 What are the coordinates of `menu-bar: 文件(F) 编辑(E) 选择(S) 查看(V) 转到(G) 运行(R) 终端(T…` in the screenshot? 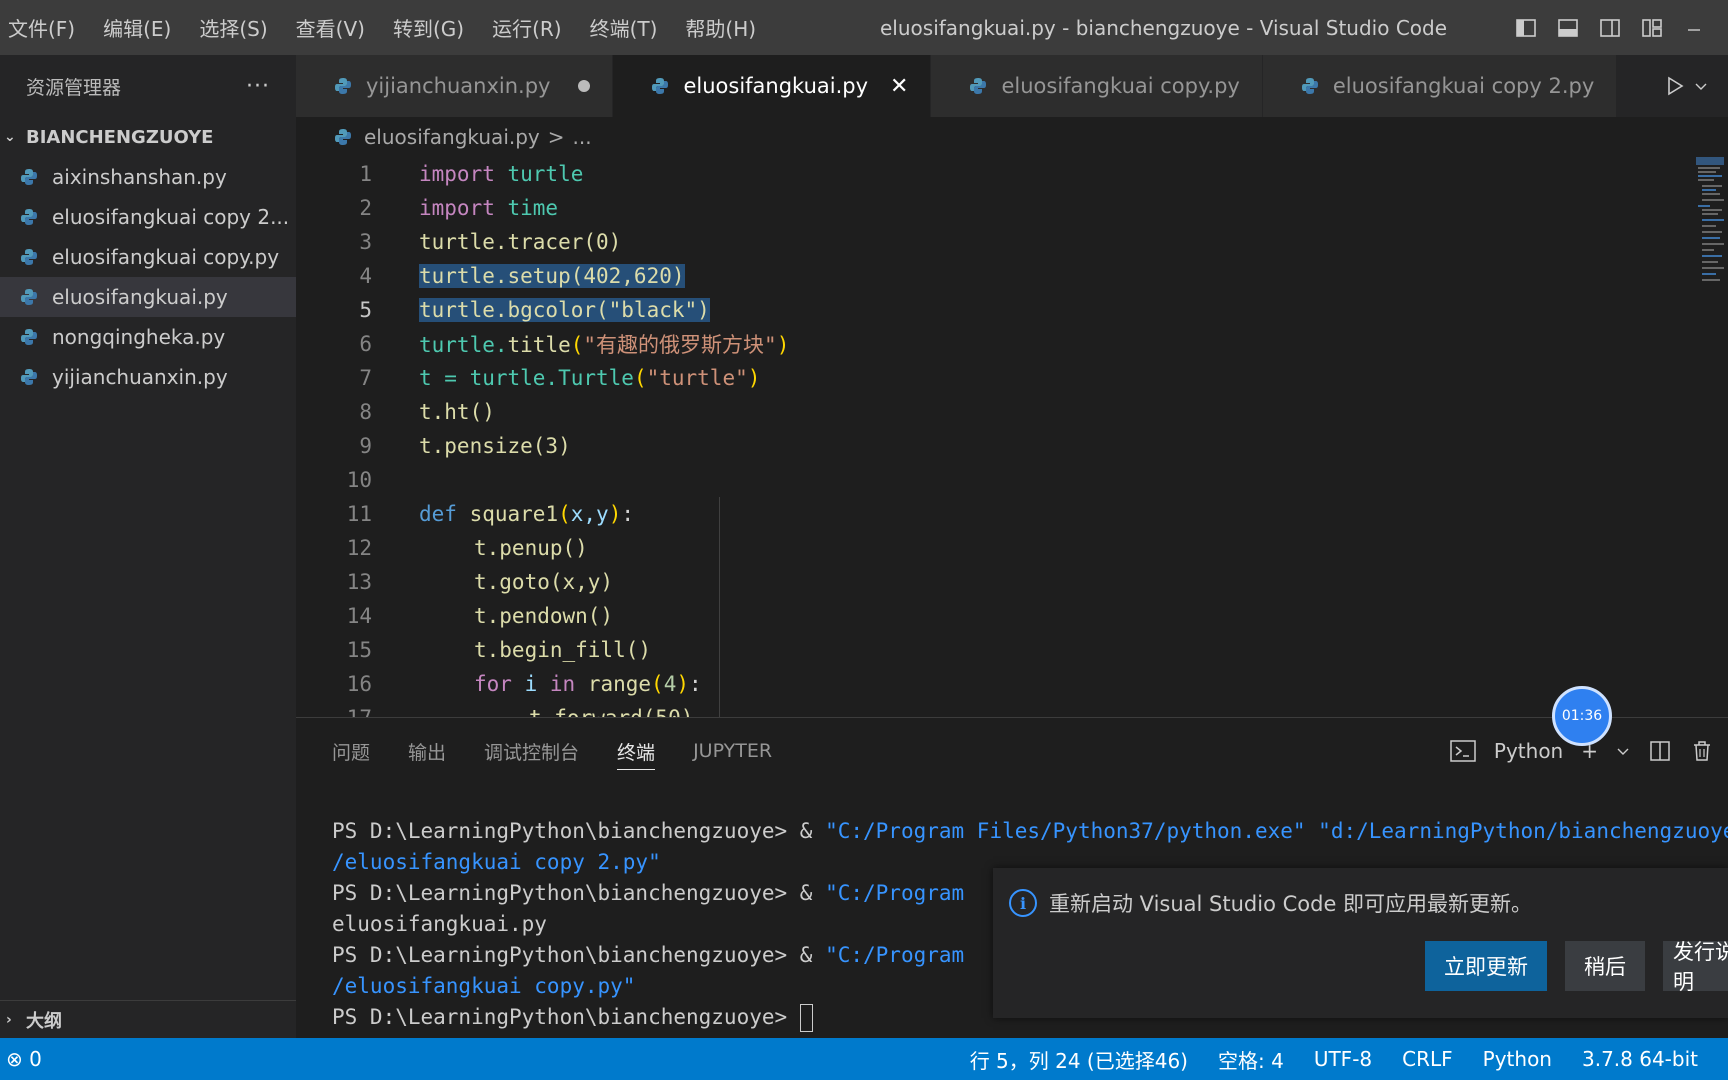 It's located at (385, 27).